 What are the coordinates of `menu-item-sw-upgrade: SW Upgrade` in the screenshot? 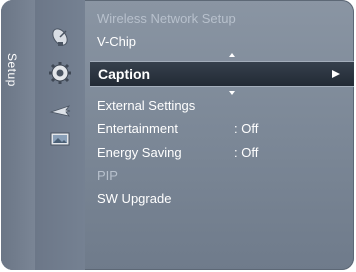 It's located at (134, 199).